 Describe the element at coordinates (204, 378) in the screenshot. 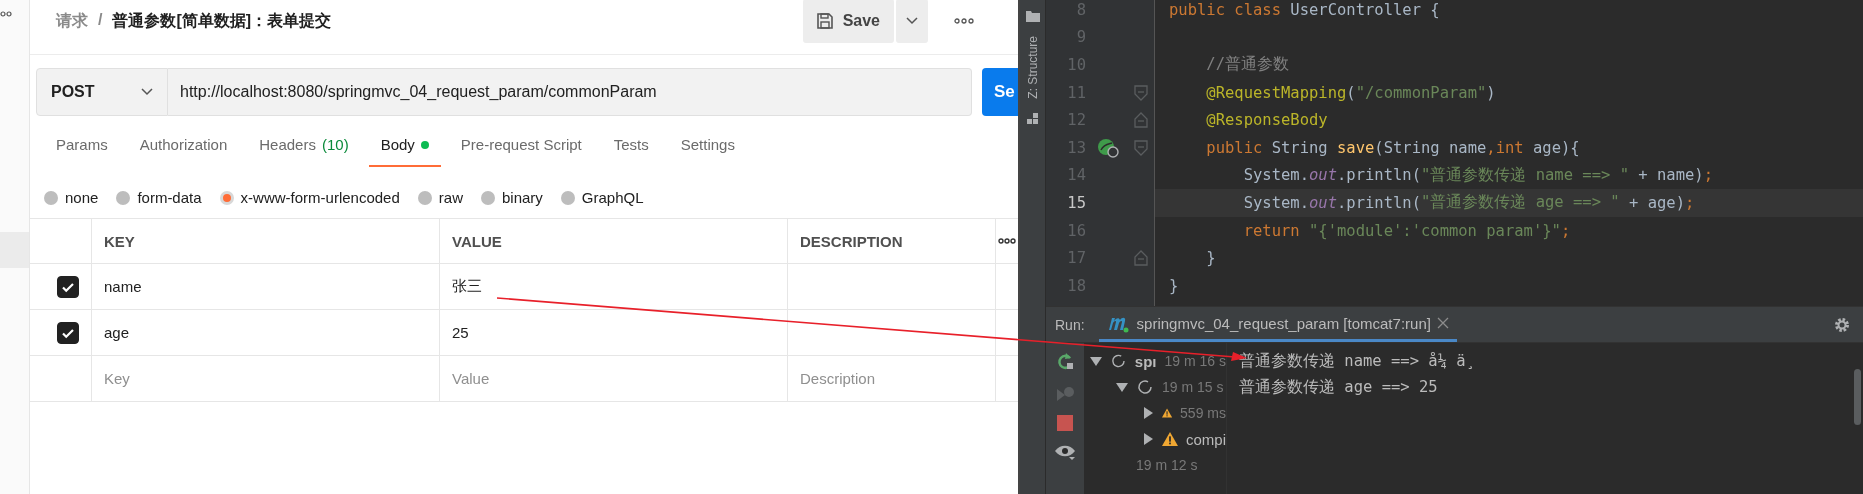

I see `table-input-field: Key` at that location.